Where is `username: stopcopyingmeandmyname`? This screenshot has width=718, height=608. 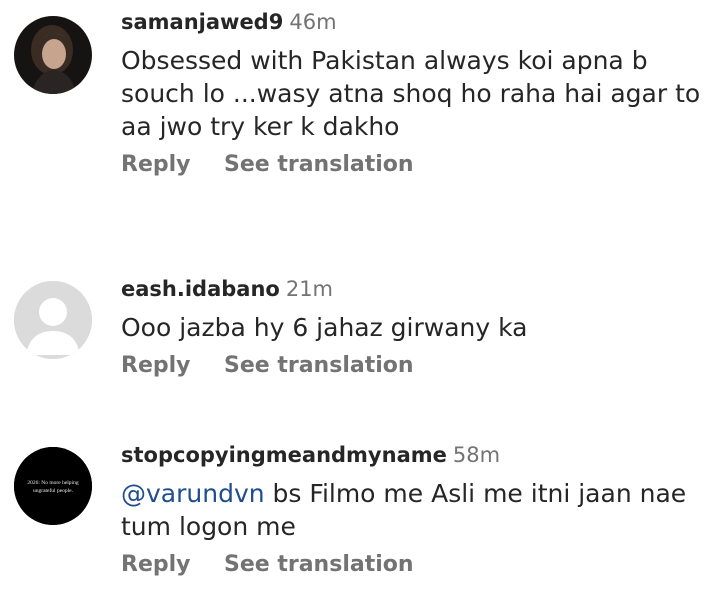 username: stopcopyingmeandmyname is located at coordinates (284, 455).